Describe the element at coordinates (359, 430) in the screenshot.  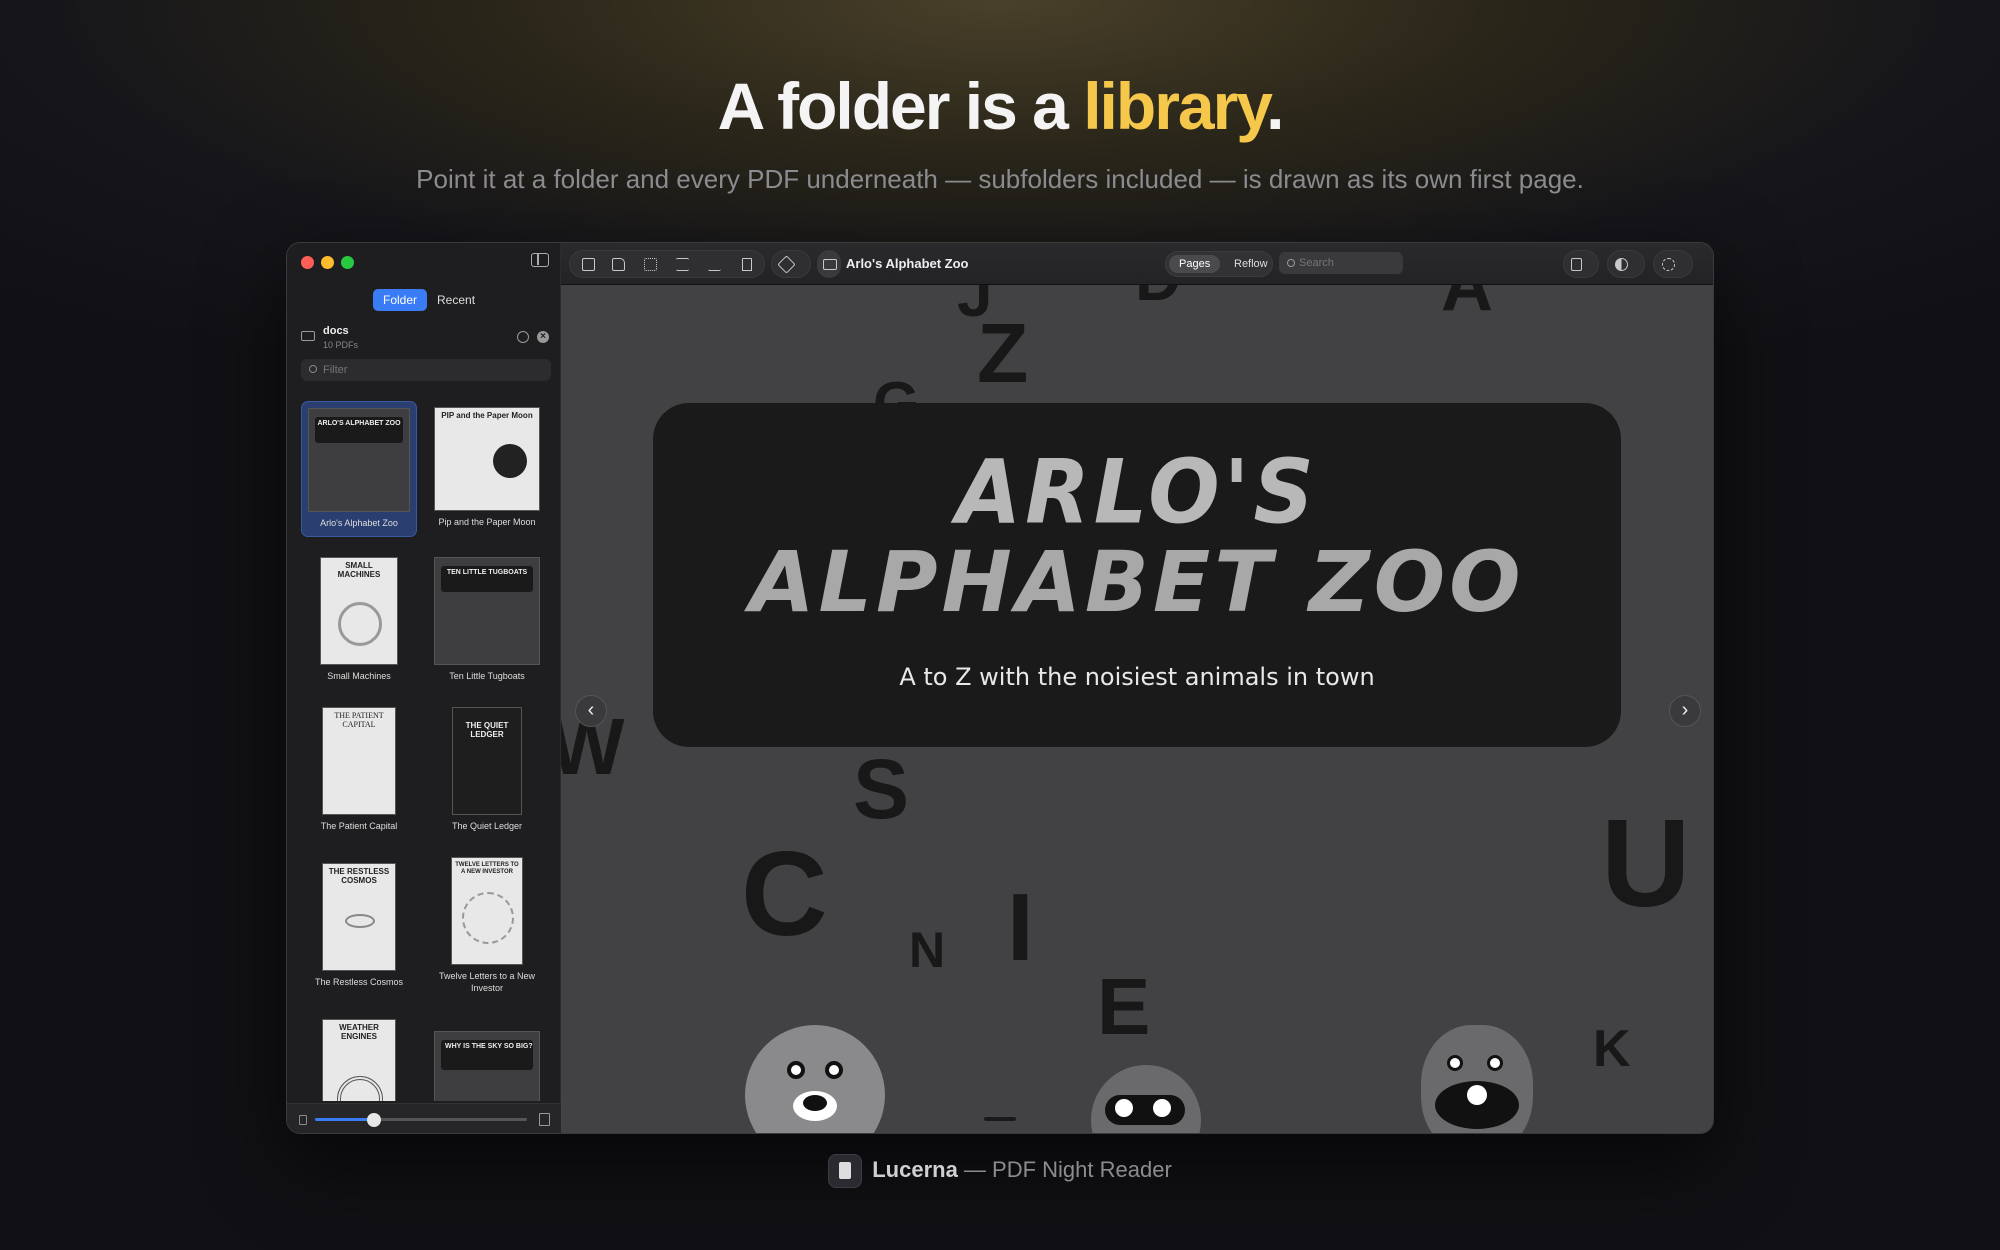
I see `cover-title: ARLO'S ALPHABET ZOO` at that location.